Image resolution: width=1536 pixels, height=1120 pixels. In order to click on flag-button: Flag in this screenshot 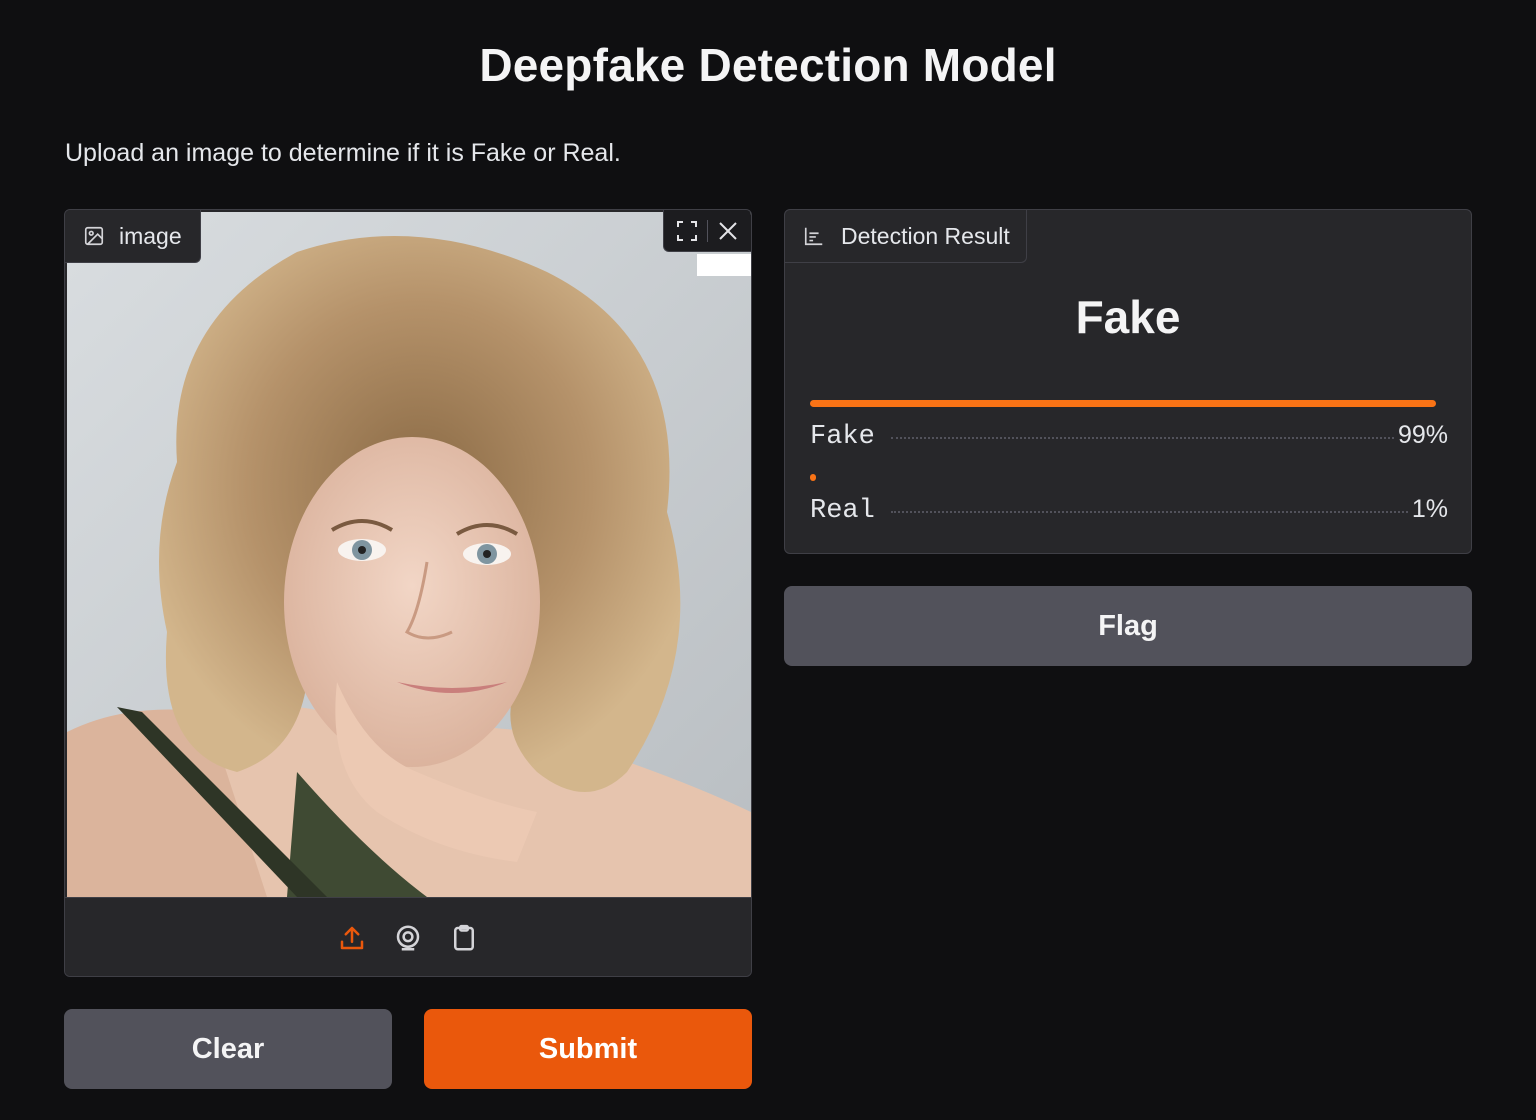, I will do `click(1128, 626)`.